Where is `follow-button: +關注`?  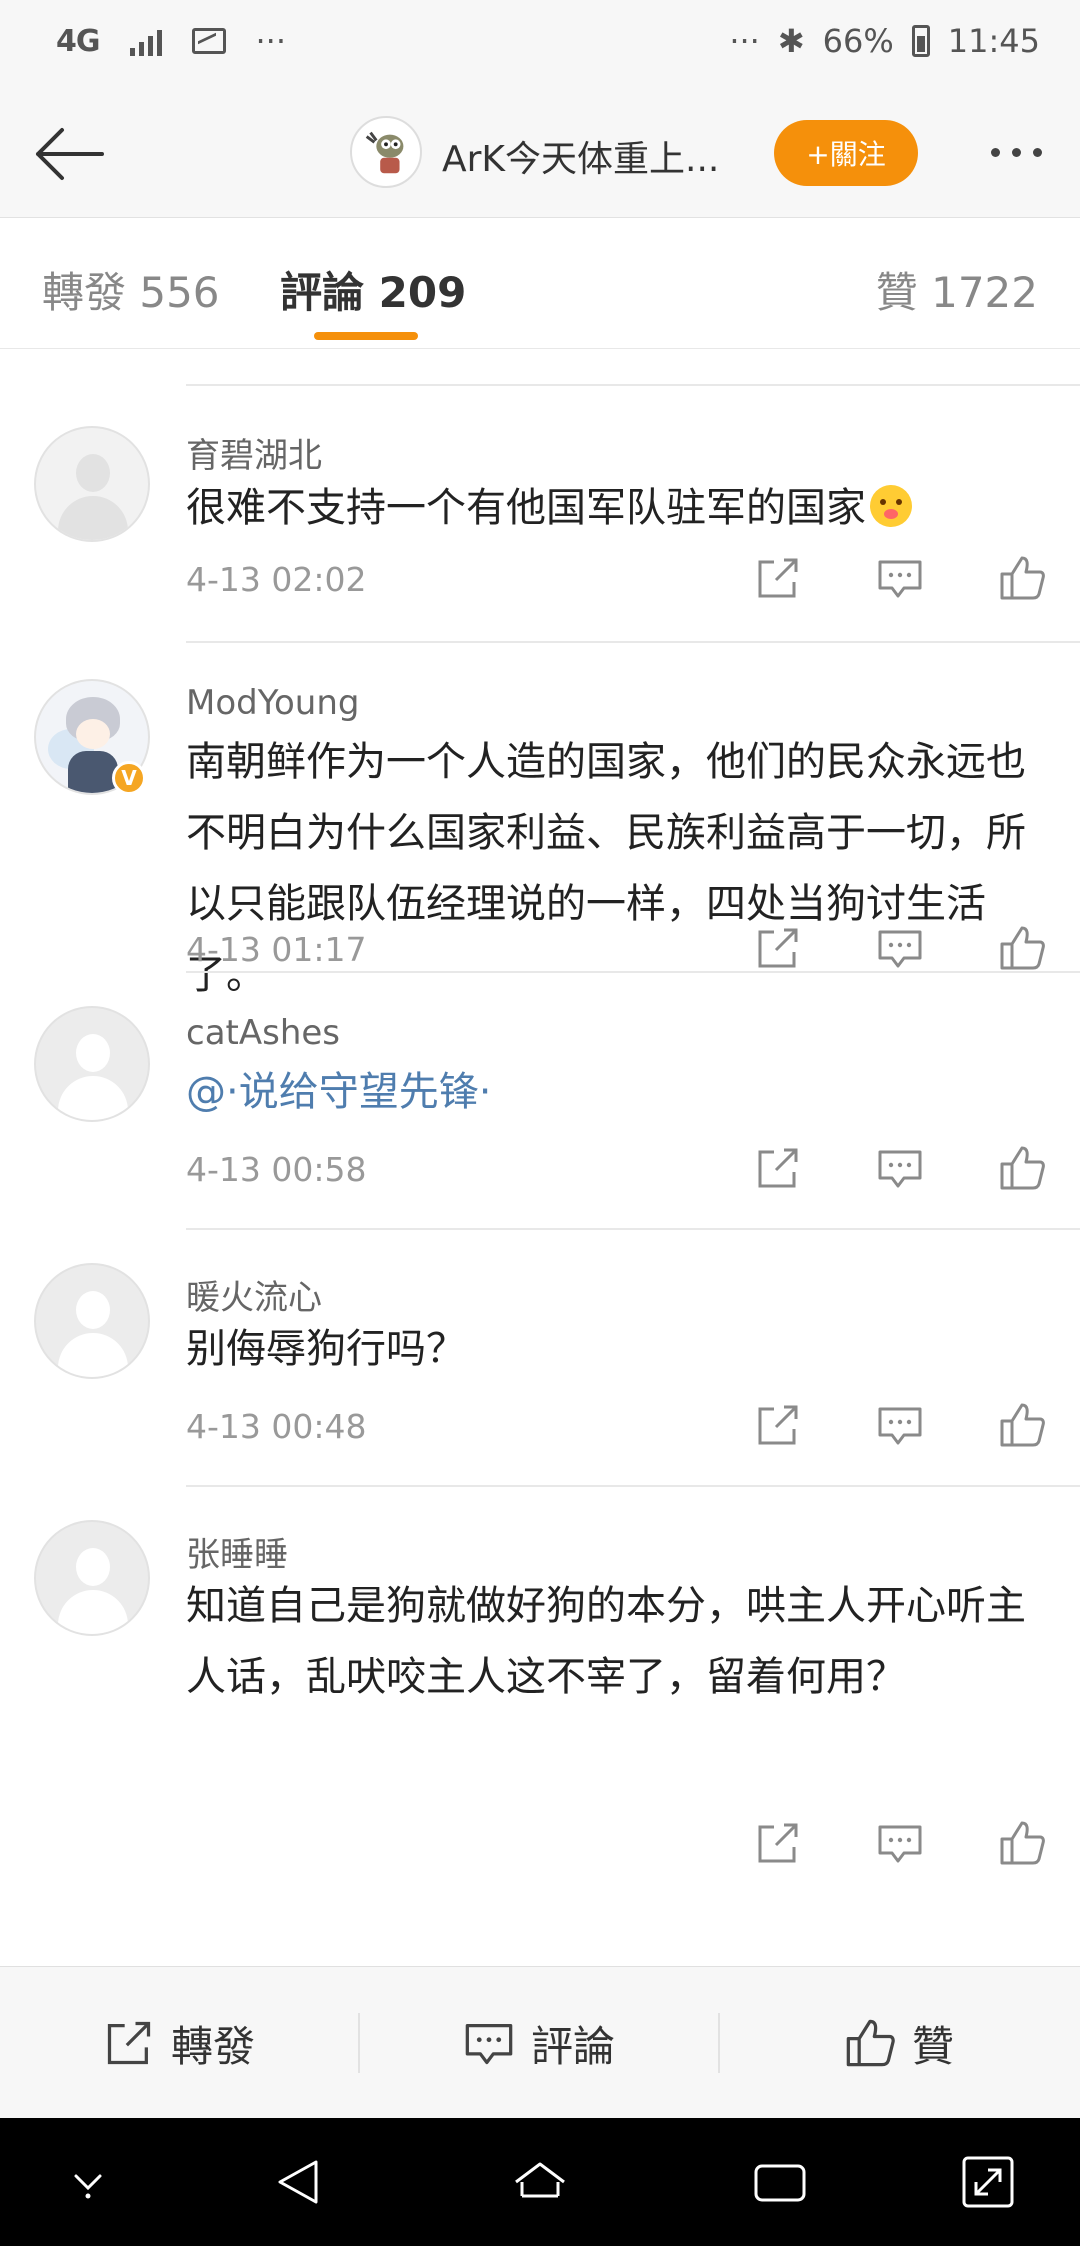
follow-button: +關注 is located at coordinates (846, 153).